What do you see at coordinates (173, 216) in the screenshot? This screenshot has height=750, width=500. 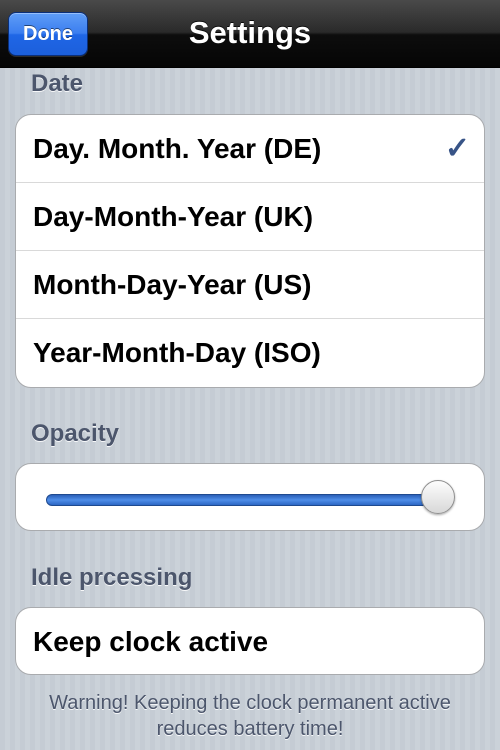 I see `date-option-label: Day-Month-Year (UK)` at bounding box center [173, 216].